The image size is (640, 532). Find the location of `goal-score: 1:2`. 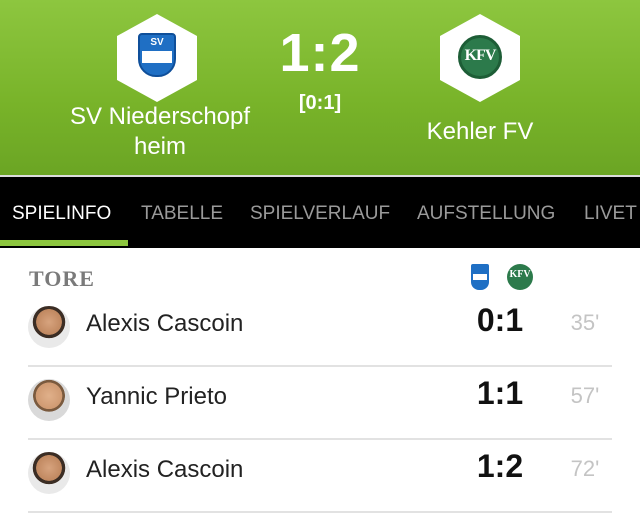

goal-score: 1:2 is located at coordinates (500, 466).